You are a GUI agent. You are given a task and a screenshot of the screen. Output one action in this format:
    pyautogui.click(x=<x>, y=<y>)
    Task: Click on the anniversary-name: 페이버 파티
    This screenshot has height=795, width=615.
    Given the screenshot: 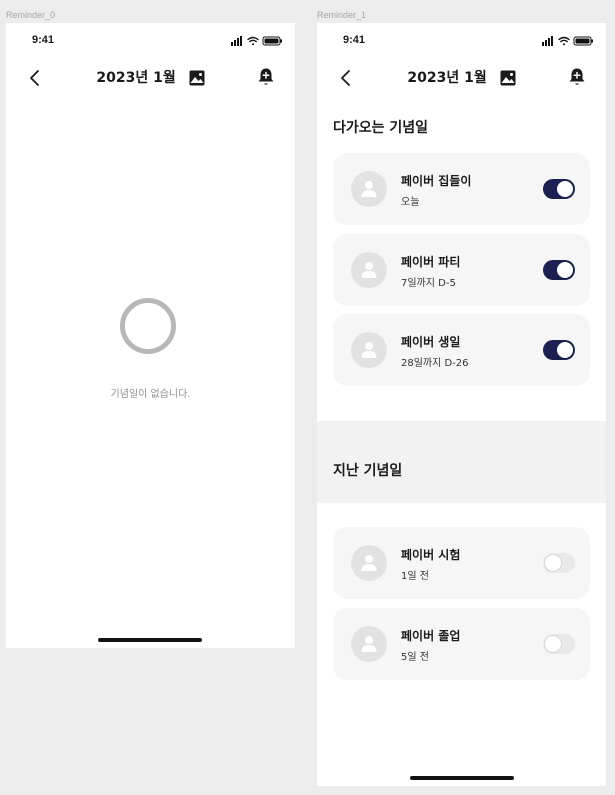 What is the action you would take?
    pyautogui.click(x=431, y=262)
    